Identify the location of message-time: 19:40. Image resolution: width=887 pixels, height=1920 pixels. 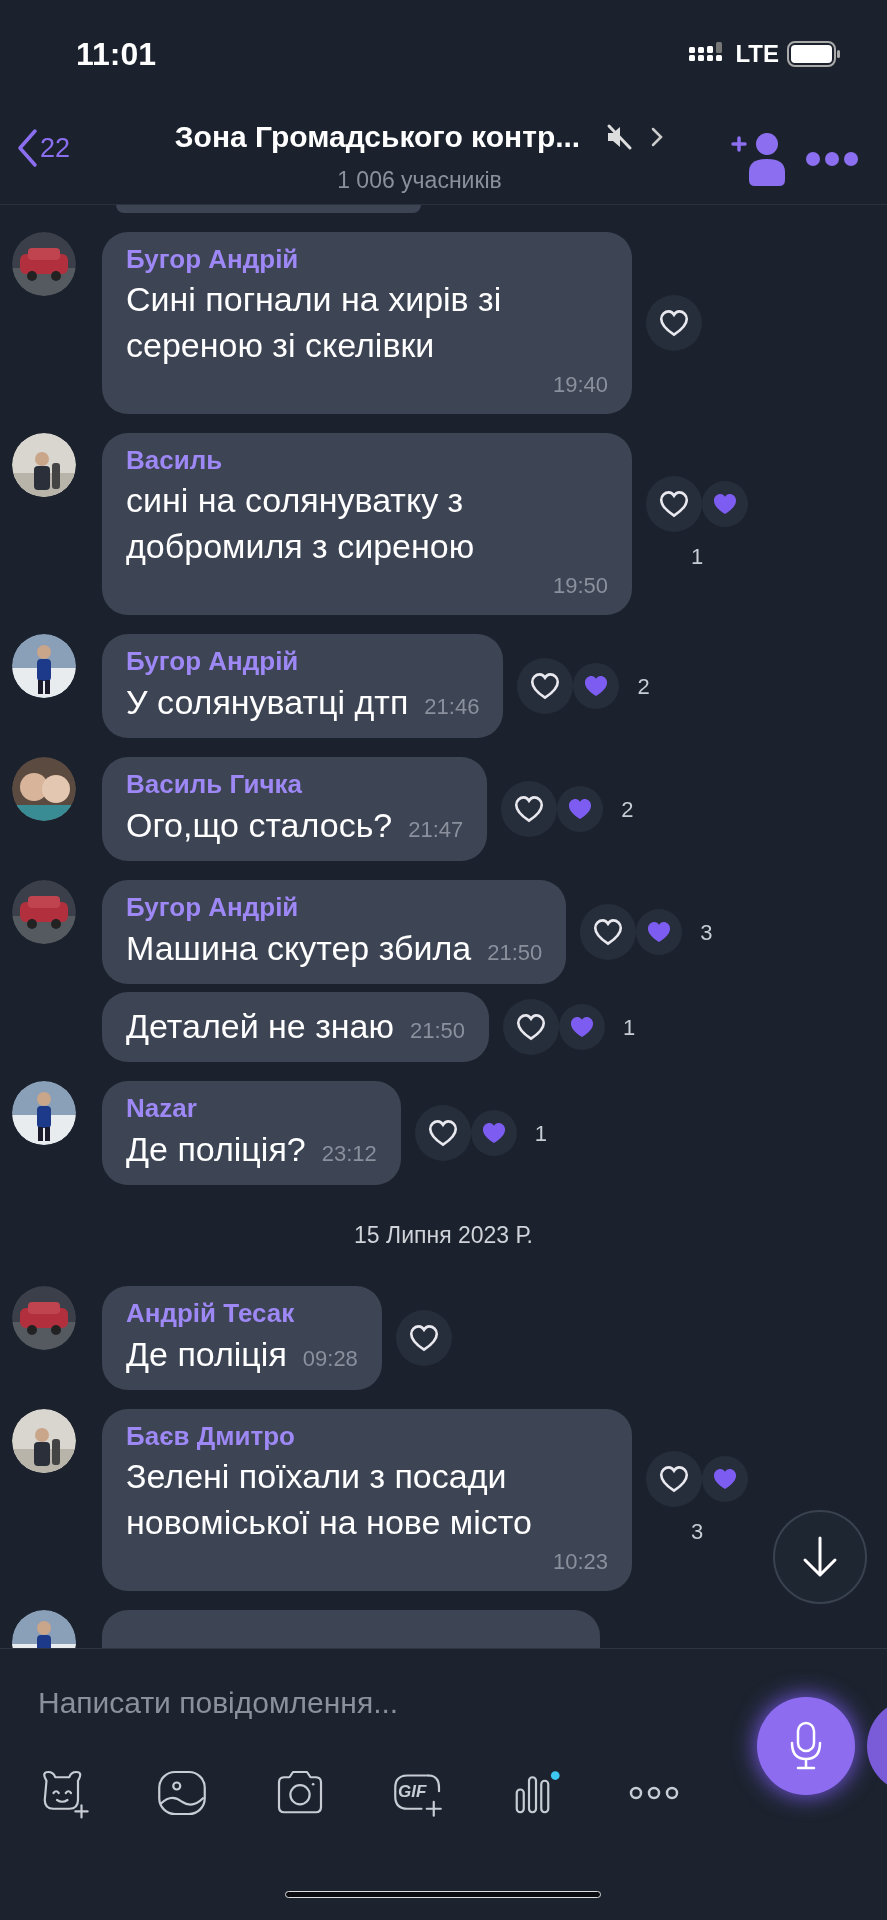
(580, 385).